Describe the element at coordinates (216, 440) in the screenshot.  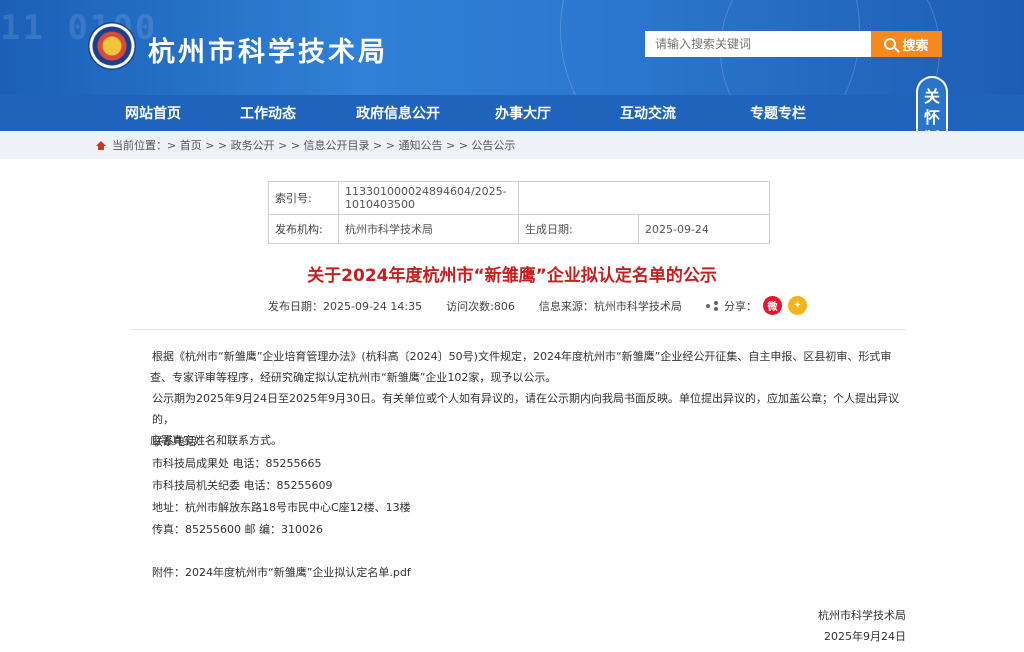
I see `paragraph-line: 应署真实姓名和联系方式。` at that location.